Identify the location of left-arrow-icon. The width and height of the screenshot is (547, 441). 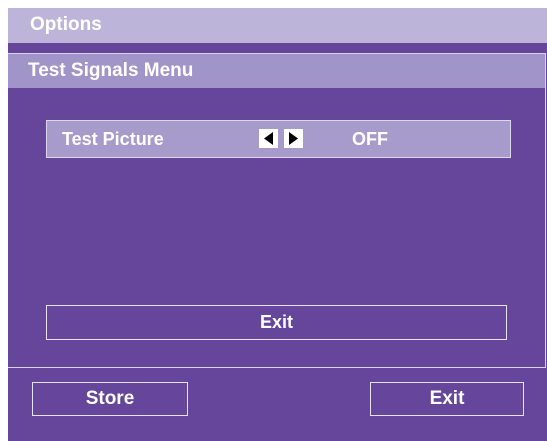
(268, 138).